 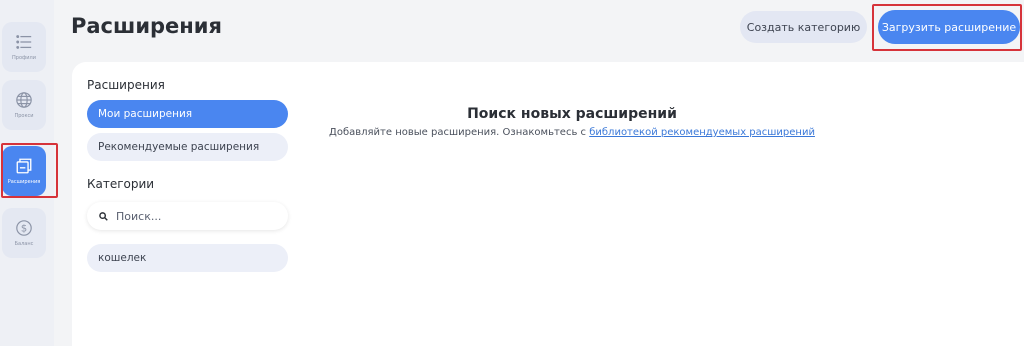 I want to click on category-search-input, so click(x=196, y=216).